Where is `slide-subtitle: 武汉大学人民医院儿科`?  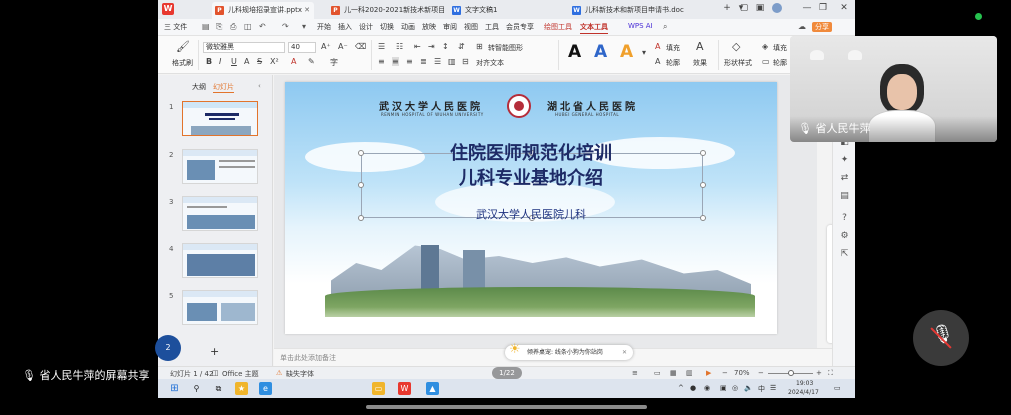
slide-subtitle: 武汉大学人民医院儿科 is located at coordinates (531, 214).